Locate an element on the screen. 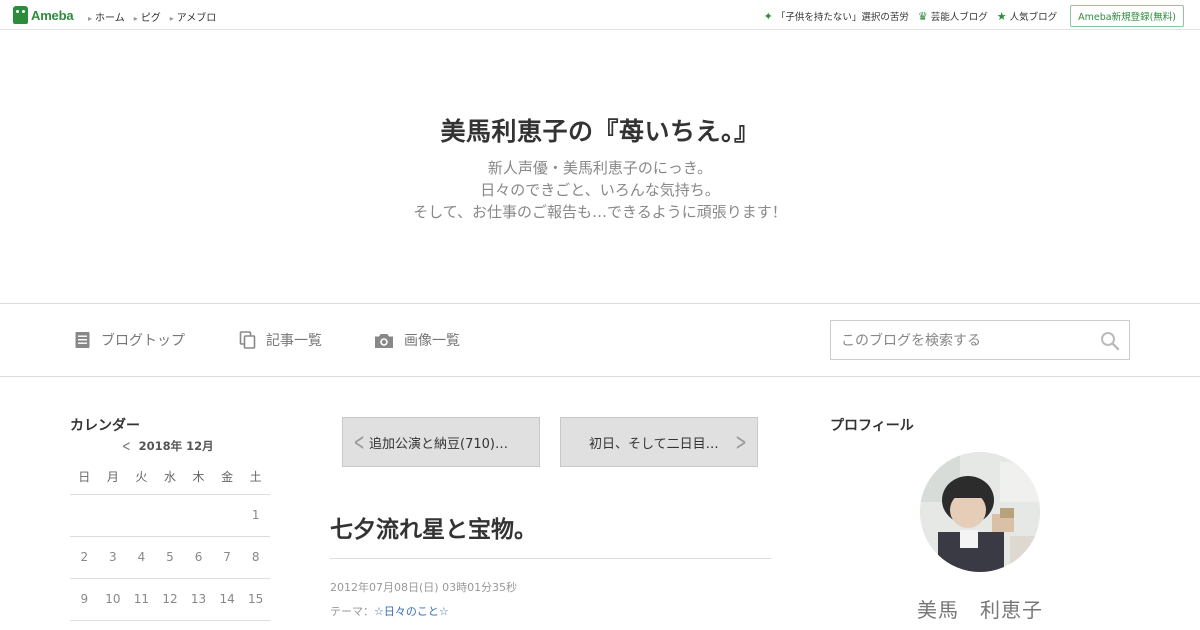 The image size is (1200, 630). blog-description-line: そして、お仕事のご報告も…できるように頑張ります！ is located at coordinates (600, 212).